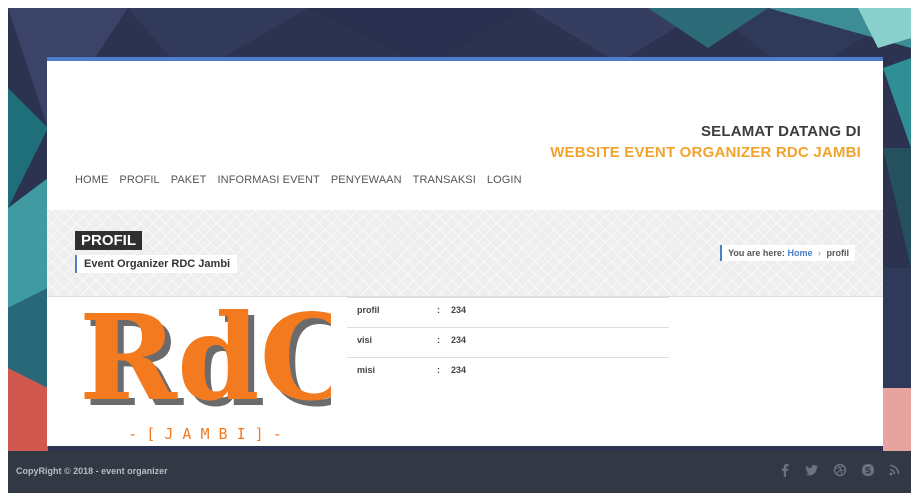  What do you see at coordinates (780, 131) in the screenshot?
I see `welcome-line-1: SELAMAT DATANG DI` at bounding box center [780, 131].